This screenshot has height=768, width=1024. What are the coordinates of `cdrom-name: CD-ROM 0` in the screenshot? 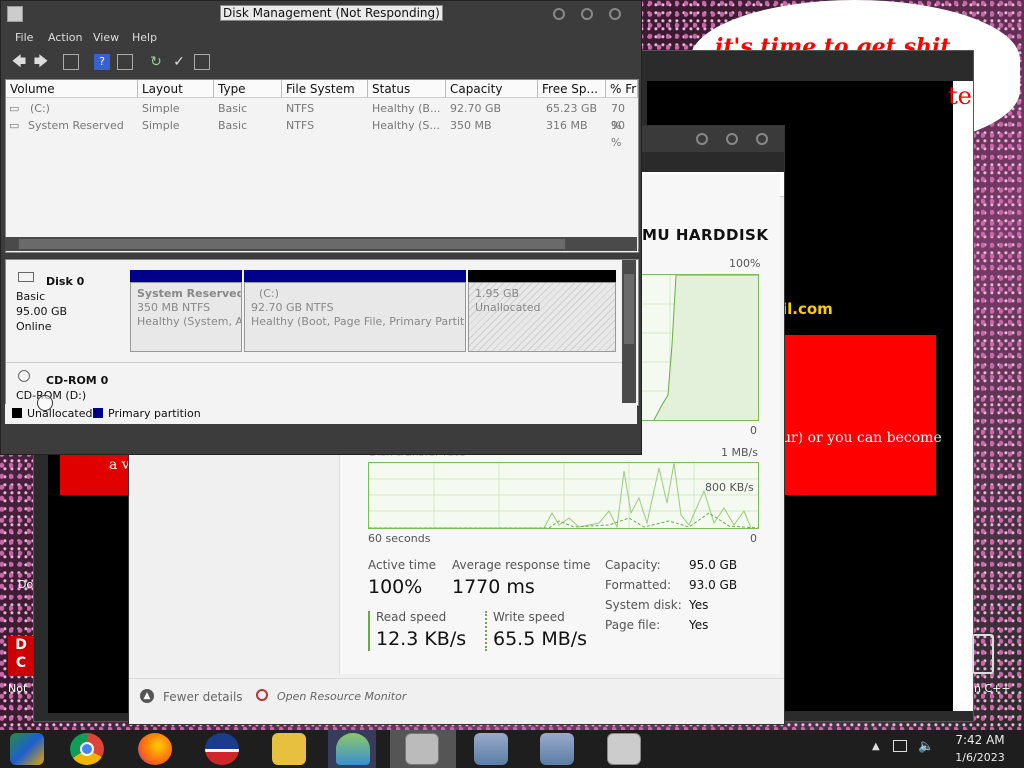 It's located at (77, 380).